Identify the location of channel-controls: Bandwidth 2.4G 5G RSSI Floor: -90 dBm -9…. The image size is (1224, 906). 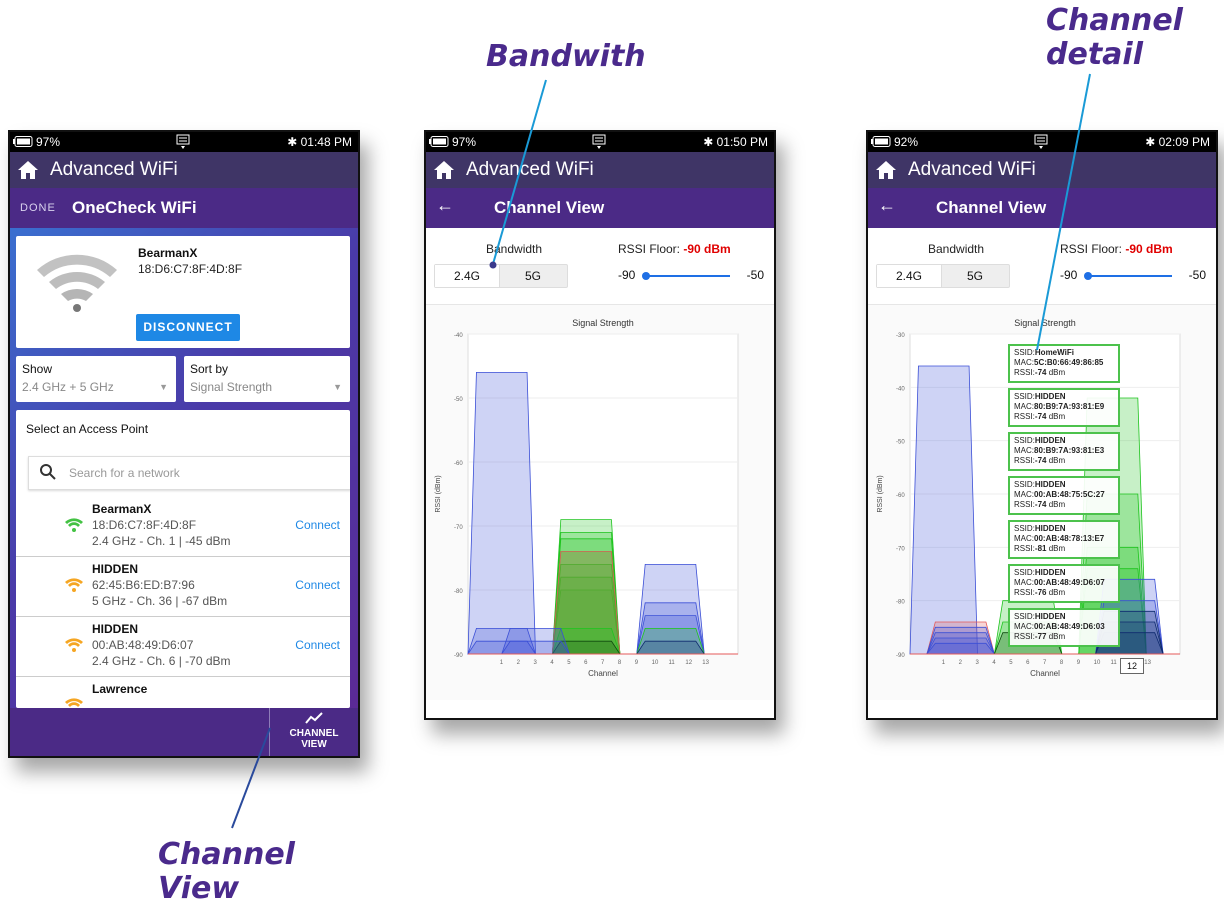
(600, 266).